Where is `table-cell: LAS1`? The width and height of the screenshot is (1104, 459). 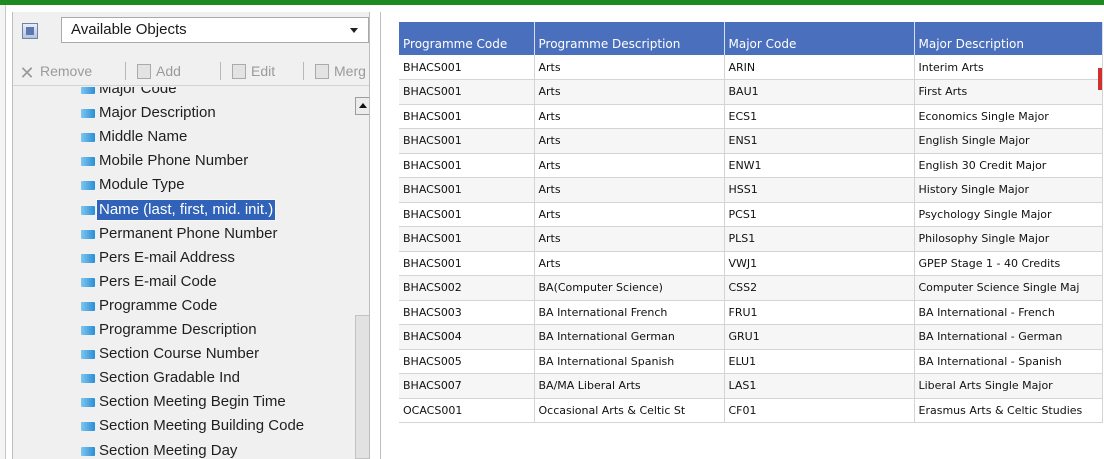 table-cell: LAS1 is located at coordinates (819, 386).